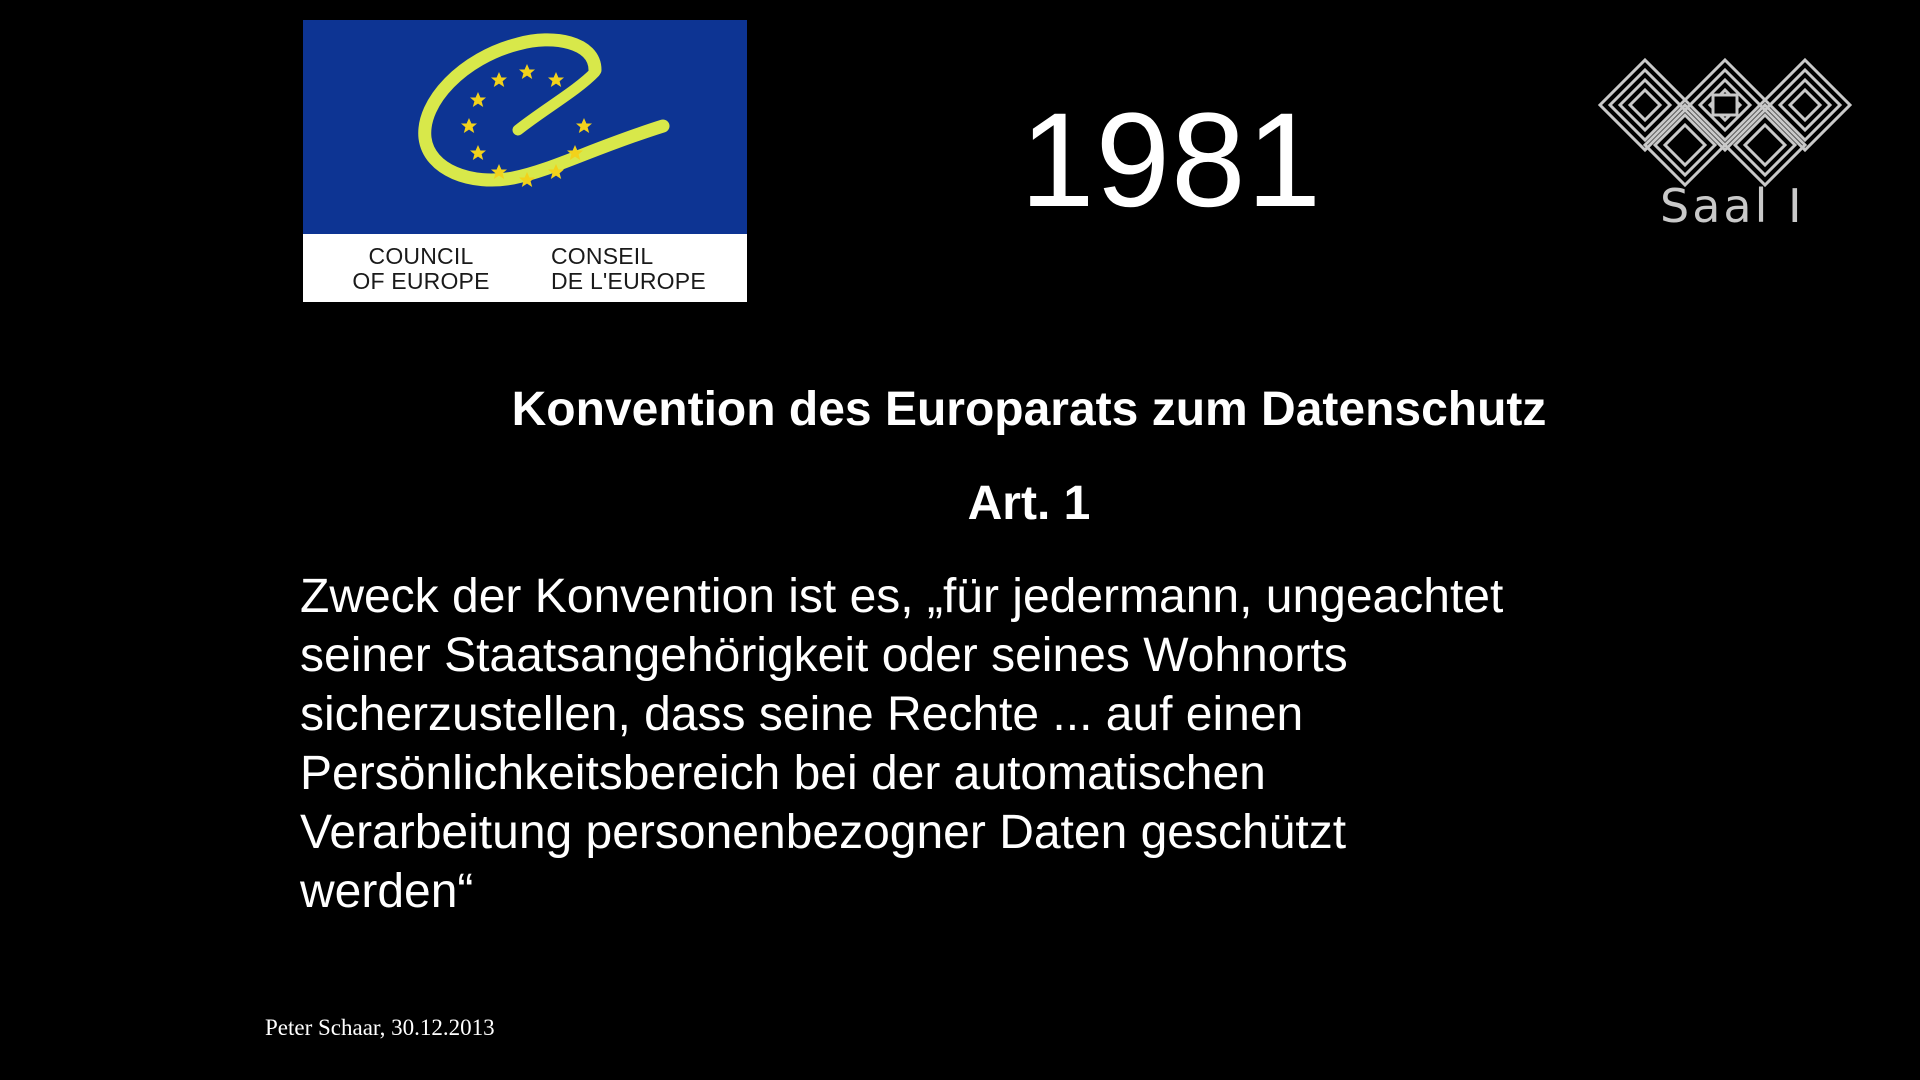 Image resolution: width=1920 pixels, height=1080 pixels. Describe the element at coordinates (421, 256) in the screenshot. I see `logo-caption-en-line1: COUNCIL` at that location.